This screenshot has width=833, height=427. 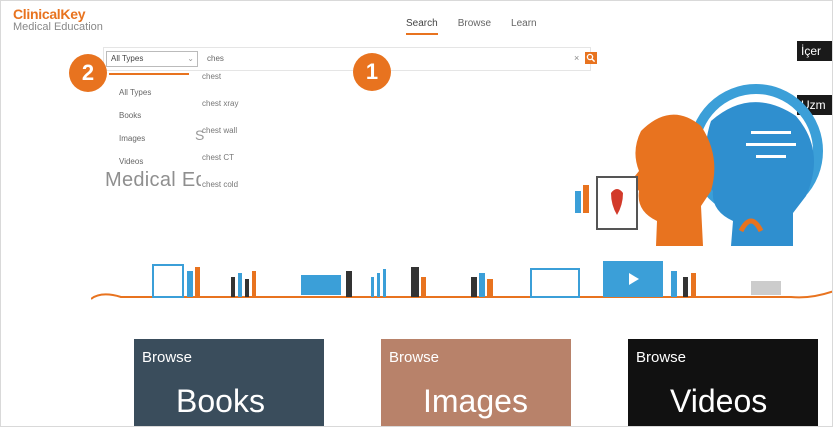 I want to click on nav-browse: Browse, so click(x=474, y=26).